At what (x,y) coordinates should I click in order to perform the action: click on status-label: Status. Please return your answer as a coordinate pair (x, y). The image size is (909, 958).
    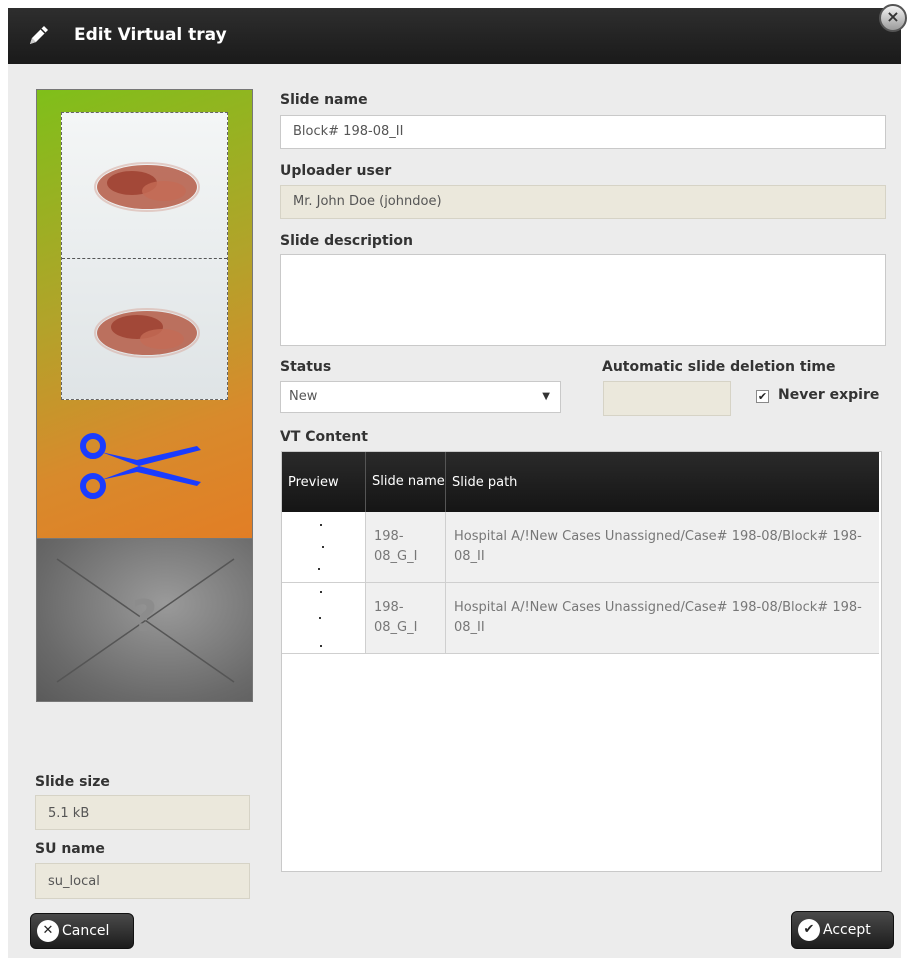
    Looking at the image, I should click on (306, 367).